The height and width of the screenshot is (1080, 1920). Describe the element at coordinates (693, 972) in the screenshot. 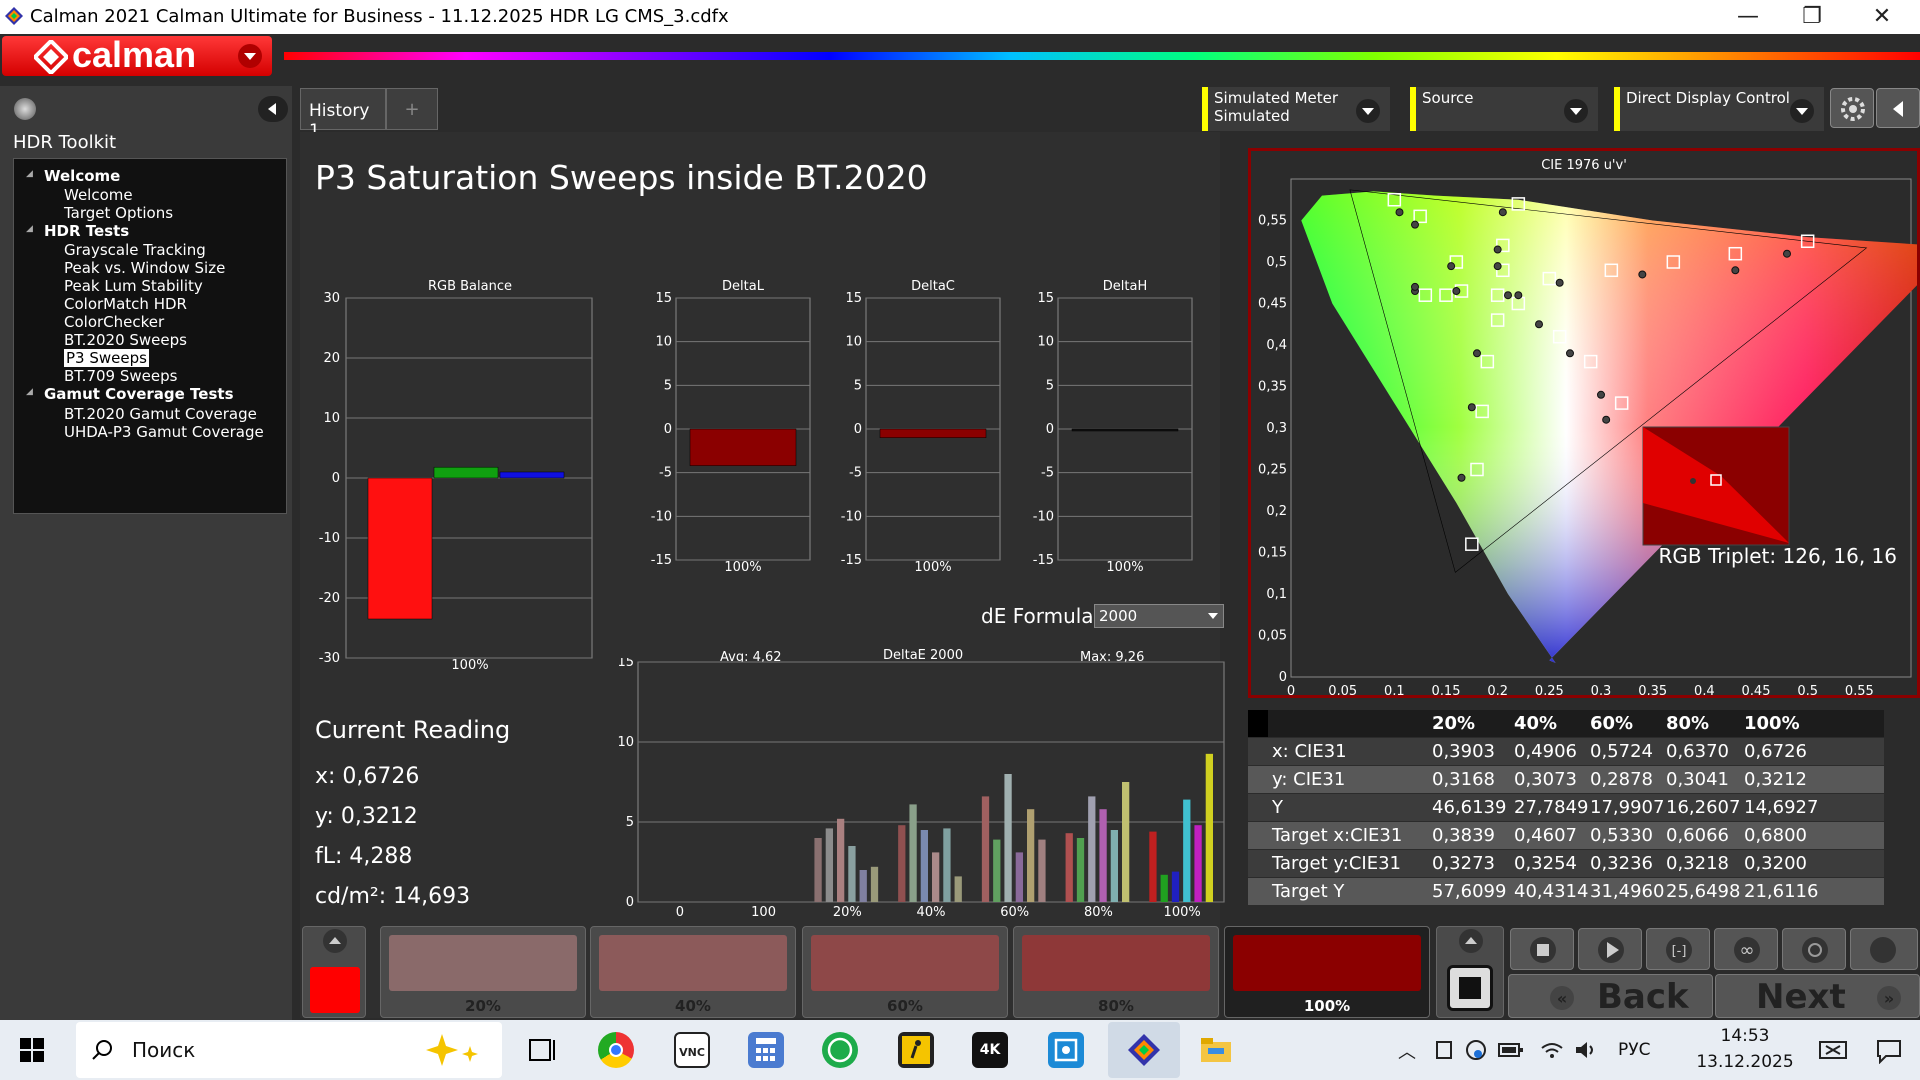

I see `swatch-button: 40%` at that location.